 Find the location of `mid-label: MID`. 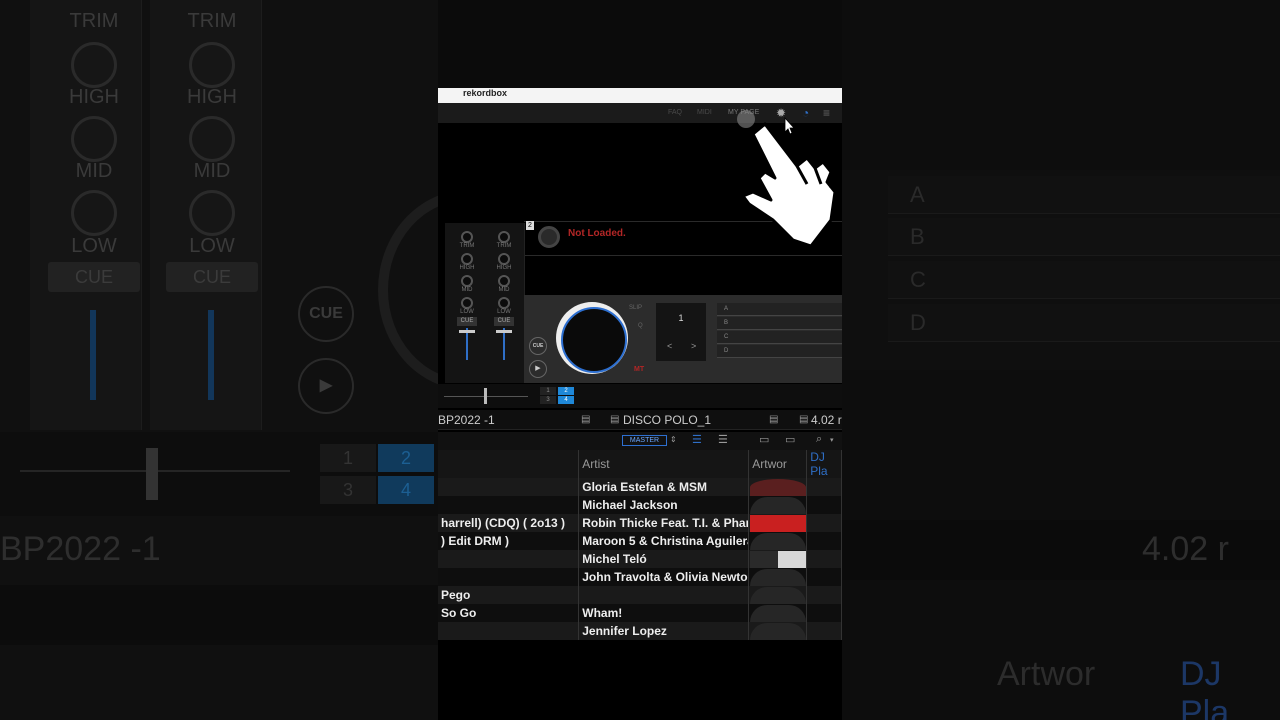

mid-label: MID is located at coordinates (467, 290).